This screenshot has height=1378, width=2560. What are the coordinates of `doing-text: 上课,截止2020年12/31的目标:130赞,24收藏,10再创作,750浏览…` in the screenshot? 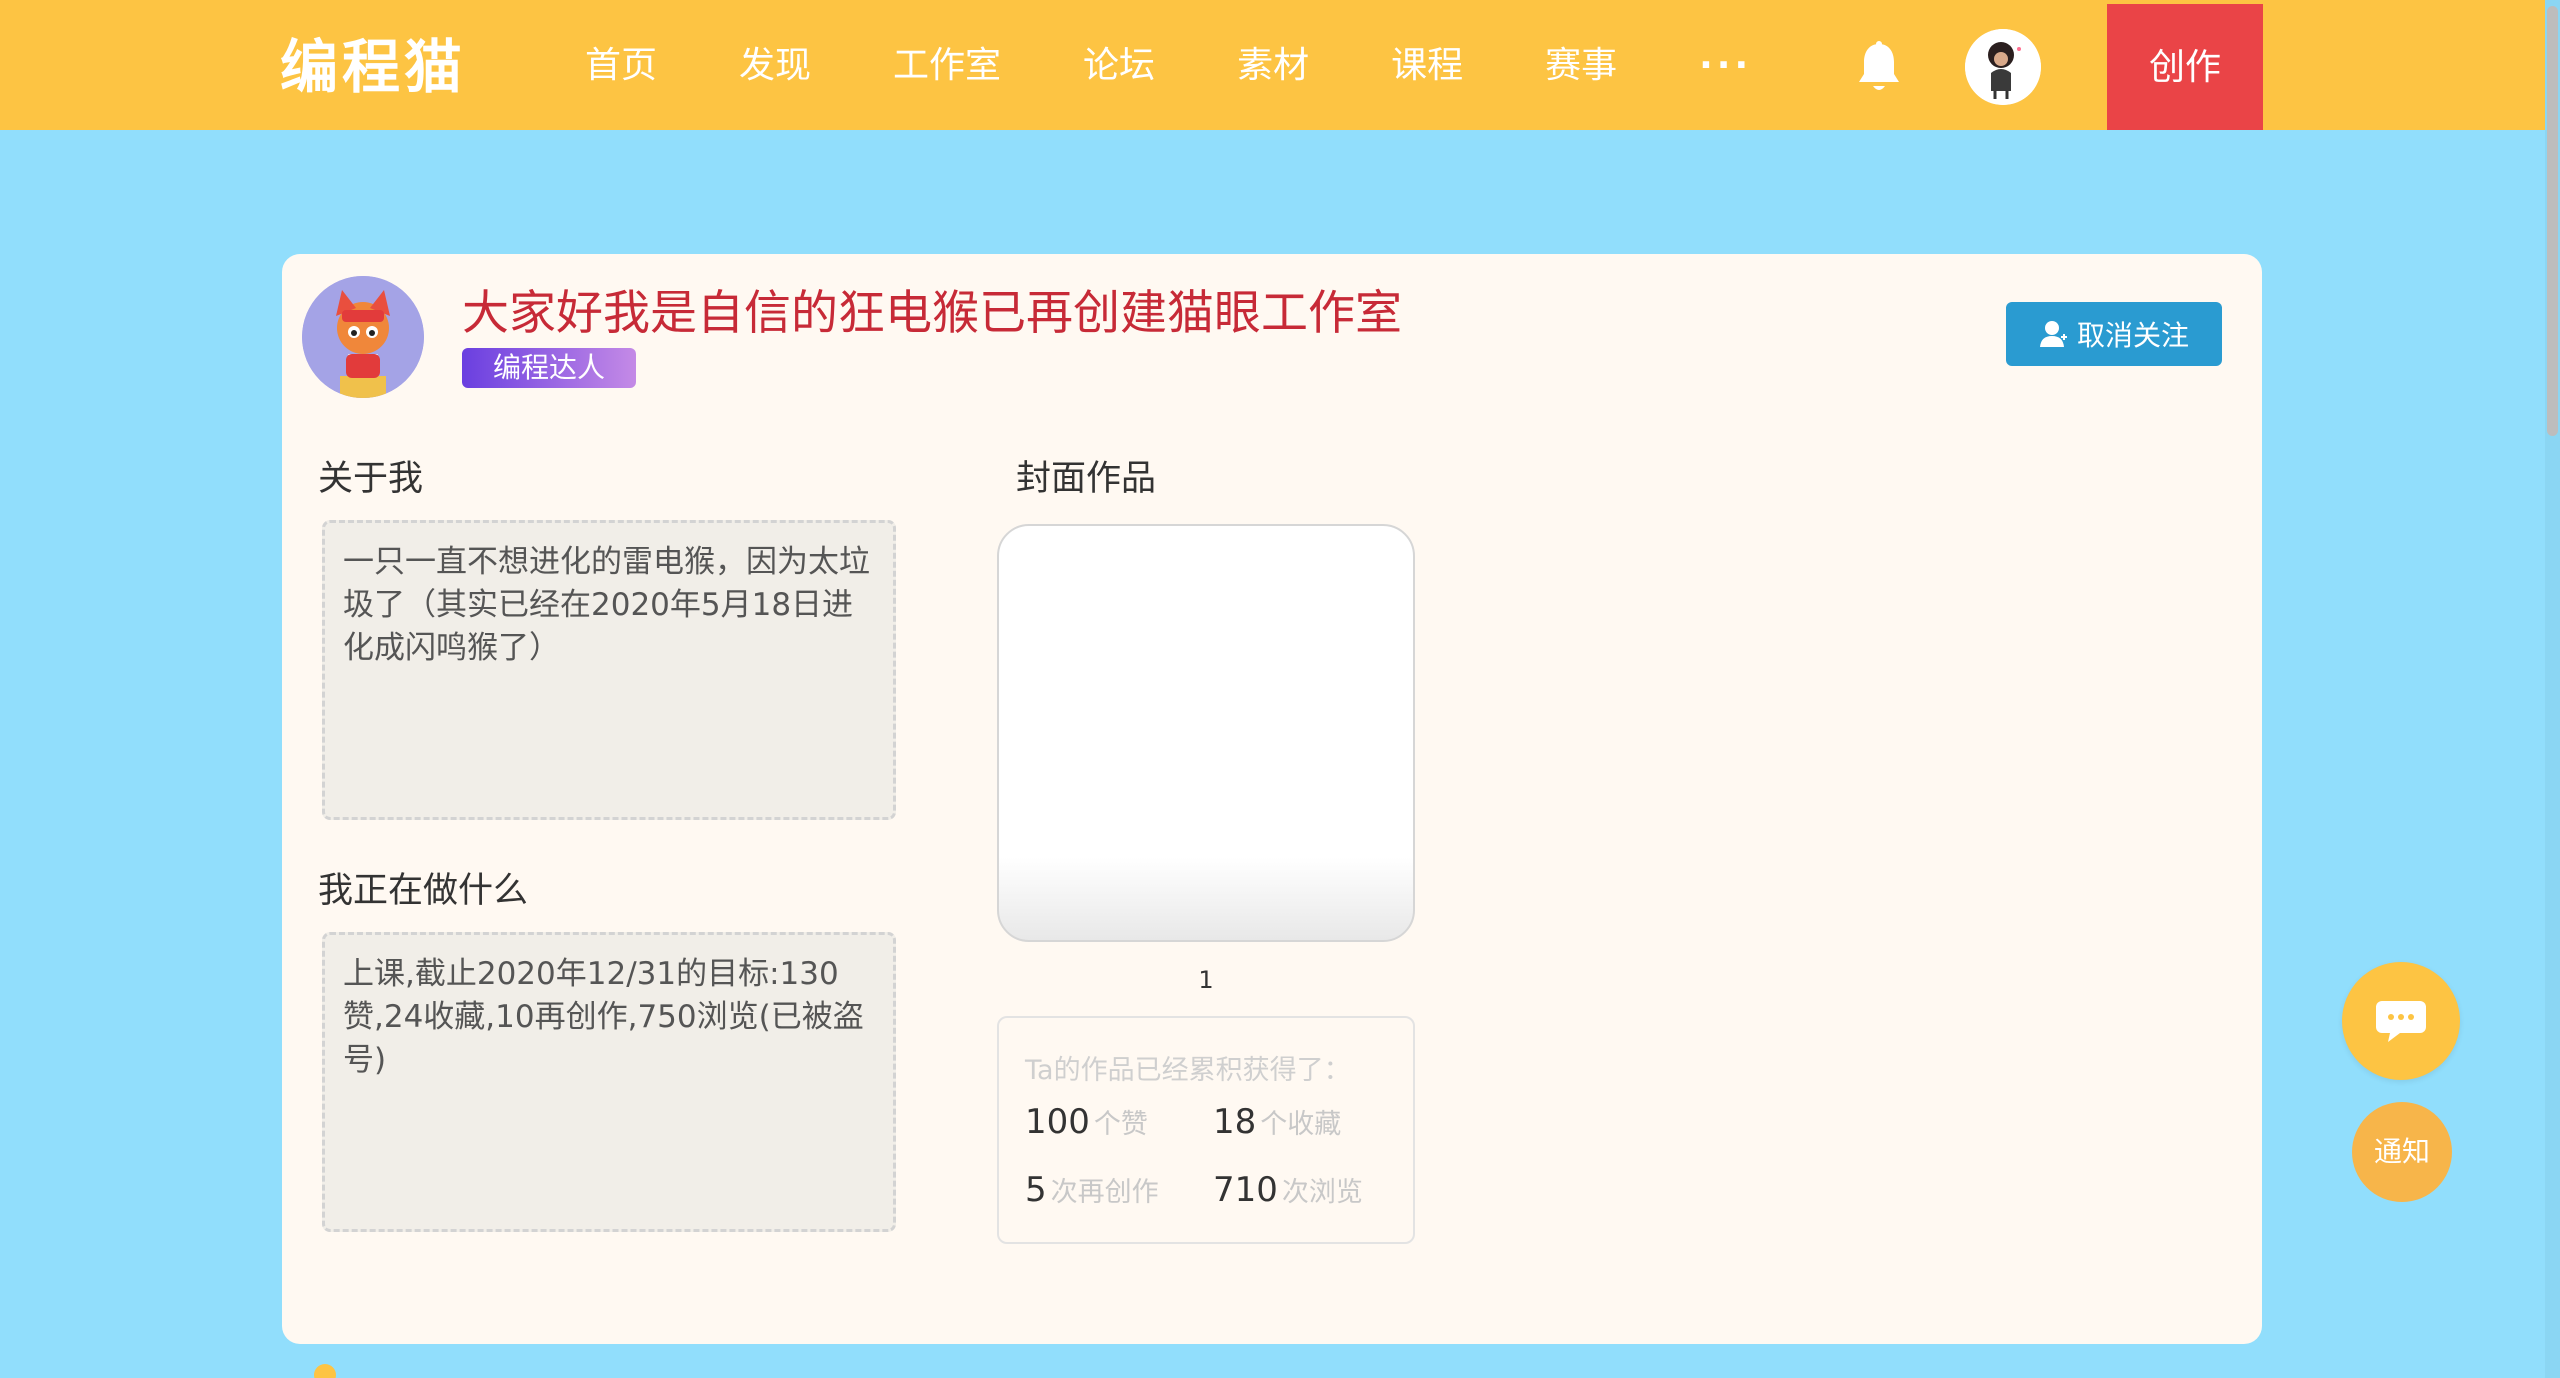 It's located at (609, 1082).